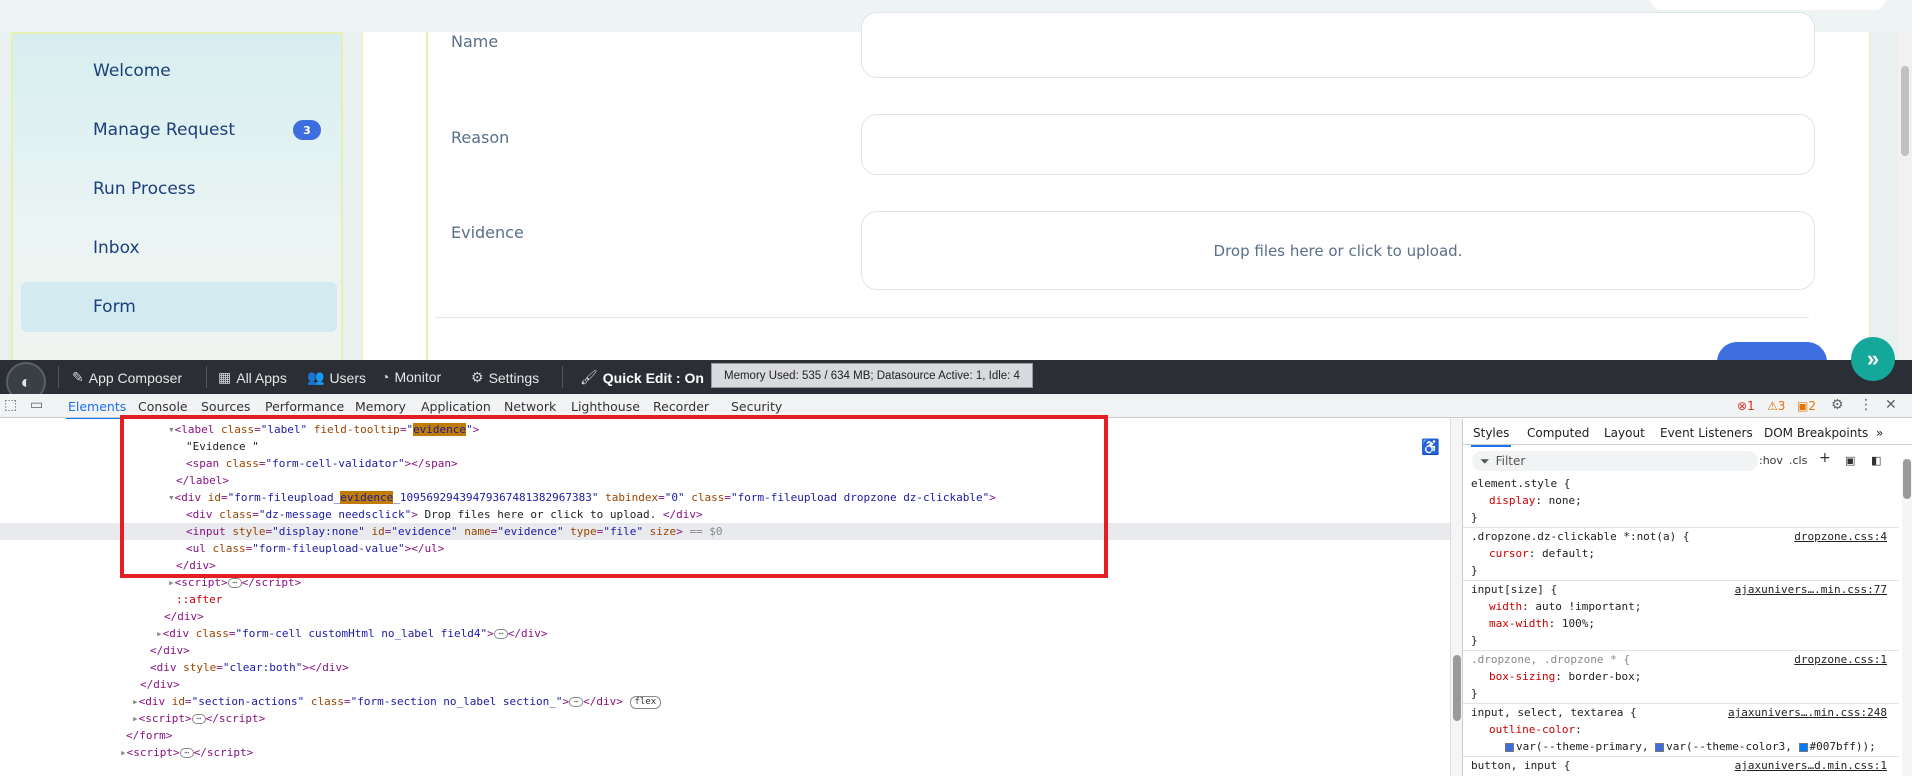 Image resolution: width=1912 pixels, height=776 pixels. I want to click on new-rule-icon: +, so click(1825, 458).